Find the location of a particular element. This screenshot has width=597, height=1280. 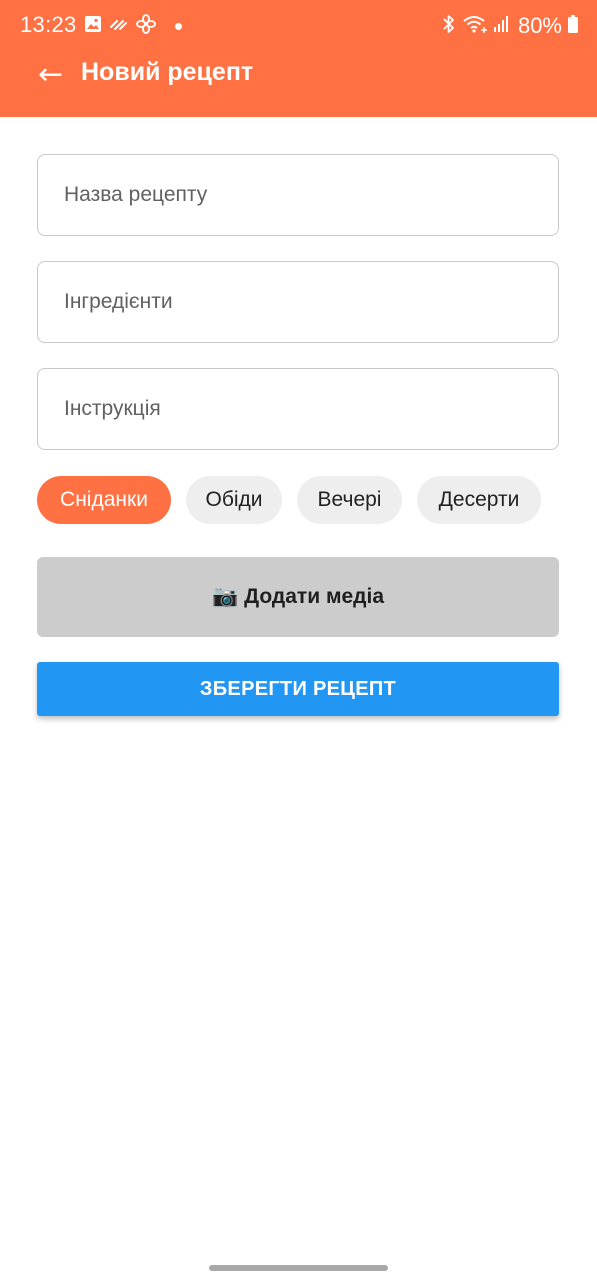

battery-percentage: 80% is located at coordinates (539, 25).